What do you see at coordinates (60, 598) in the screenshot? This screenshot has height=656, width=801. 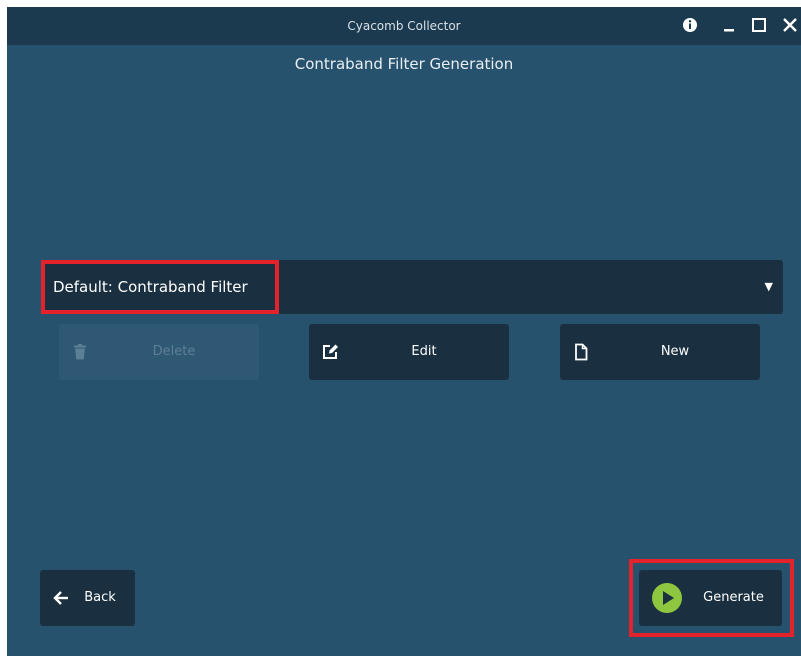 I see `arrow-left-icon` at bounding box center [60, 598].